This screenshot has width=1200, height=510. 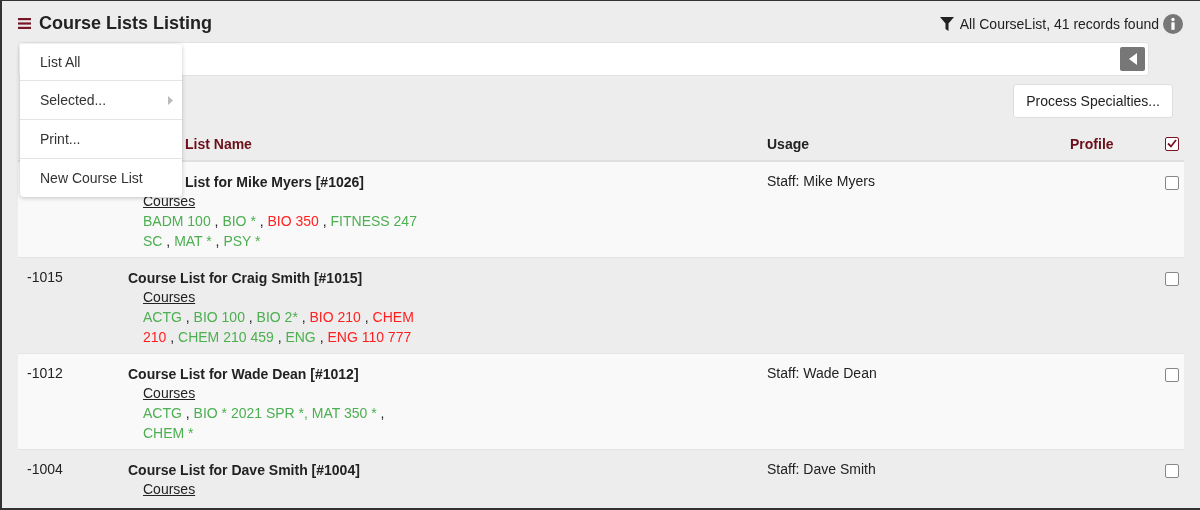 What do you see at coordinates (946, 23) in the screenshot?
I see `filter-icon` at bounding box center [946, 23].